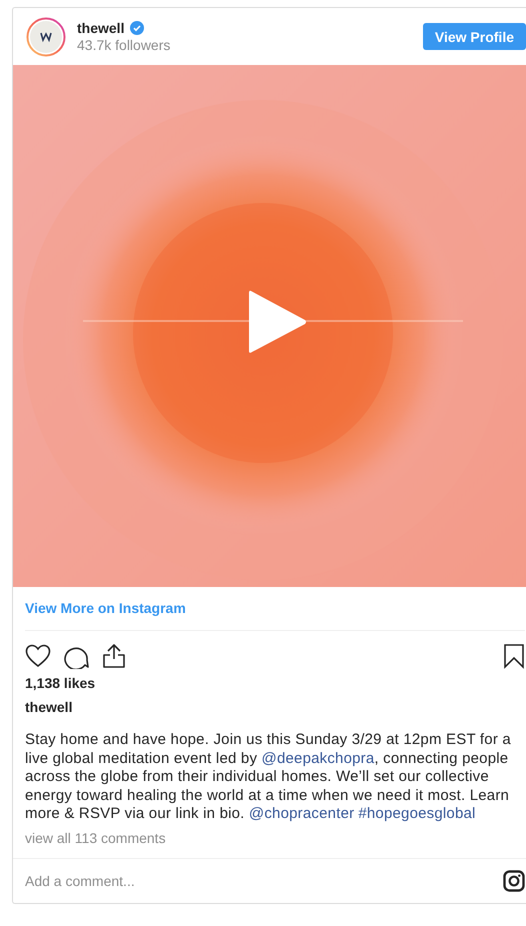 This screenshot has width=526, height=926. What do you see at coordinates (514, 656) in the screenshot?
I see `bookmark-icon` at bounding box center [514, 656].